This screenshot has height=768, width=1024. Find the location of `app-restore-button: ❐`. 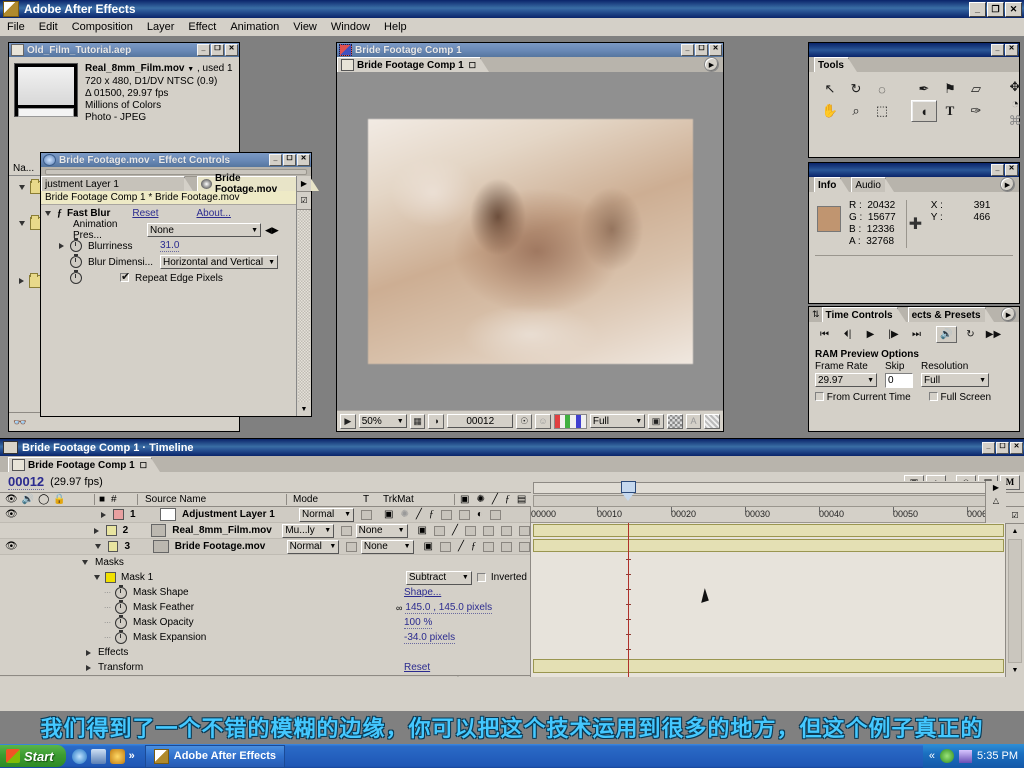

app-restore-button: ❐ is located at coordinates (995, 9).